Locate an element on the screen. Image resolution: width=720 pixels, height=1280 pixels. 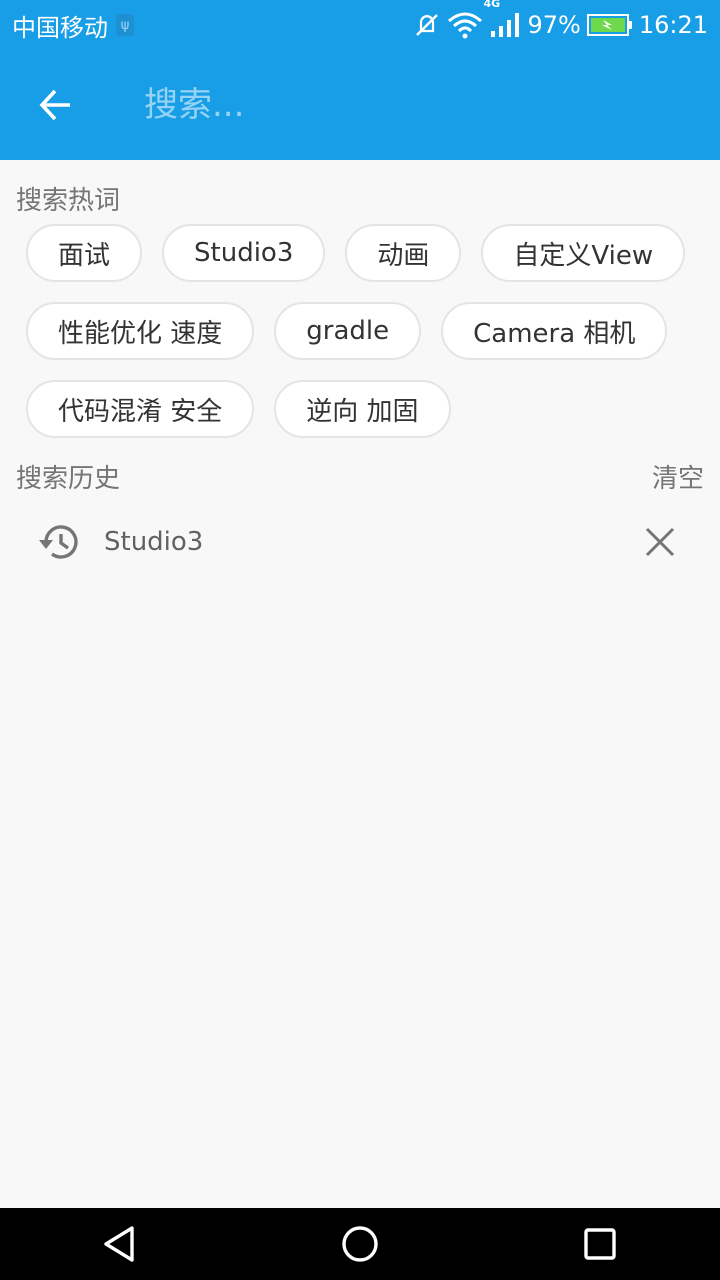
carrier-label: 中国移动 is located at coordinates (60, 27).